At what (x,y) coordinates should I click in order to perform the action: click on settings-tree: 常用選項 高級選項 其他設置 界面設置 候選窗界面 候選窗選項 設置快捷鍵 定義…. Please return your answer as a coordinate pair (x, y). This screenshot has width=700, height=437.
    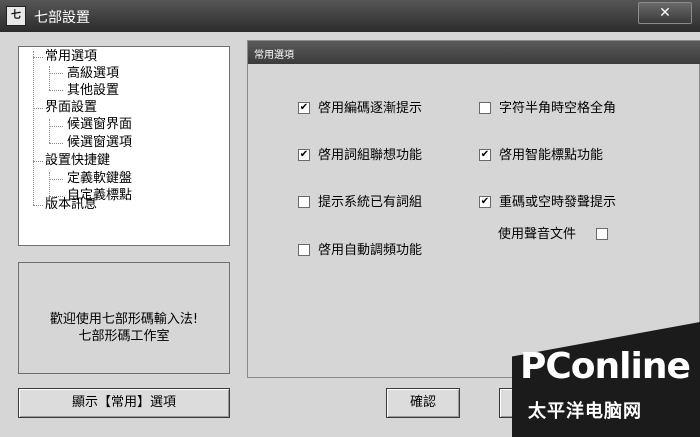
    Looking at the image, I should click on (124, 146).